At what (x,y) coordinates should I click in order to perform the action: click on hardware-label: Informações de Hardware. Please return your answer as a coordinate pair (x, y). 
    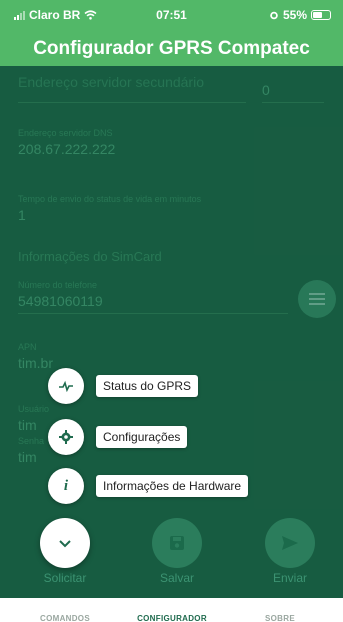
    Looking at the image, I should click on (172, 486).